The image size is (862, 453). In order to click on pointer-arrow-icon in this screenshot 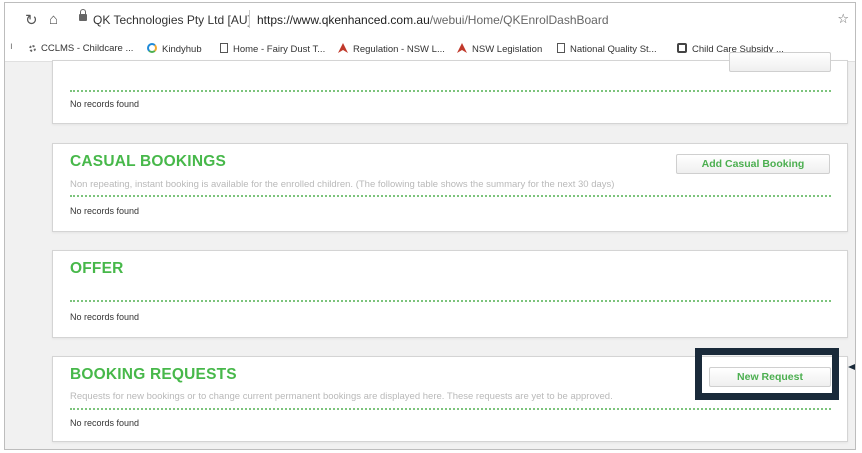, I will do `click(851, 367)`.